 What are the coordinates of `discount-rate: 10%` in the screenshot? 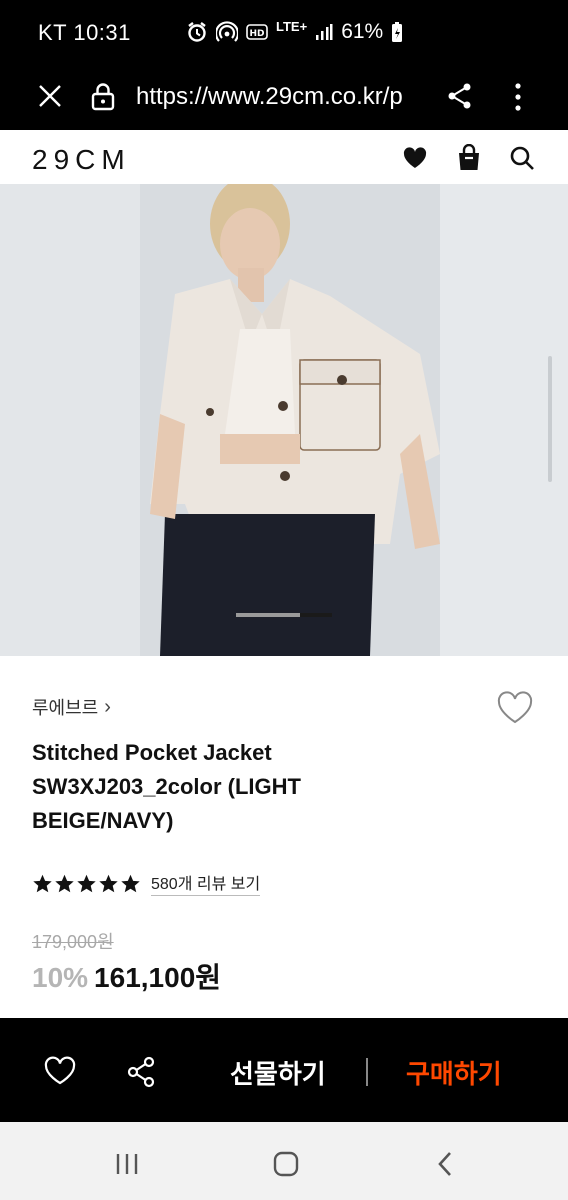 It's located at (60, 977).